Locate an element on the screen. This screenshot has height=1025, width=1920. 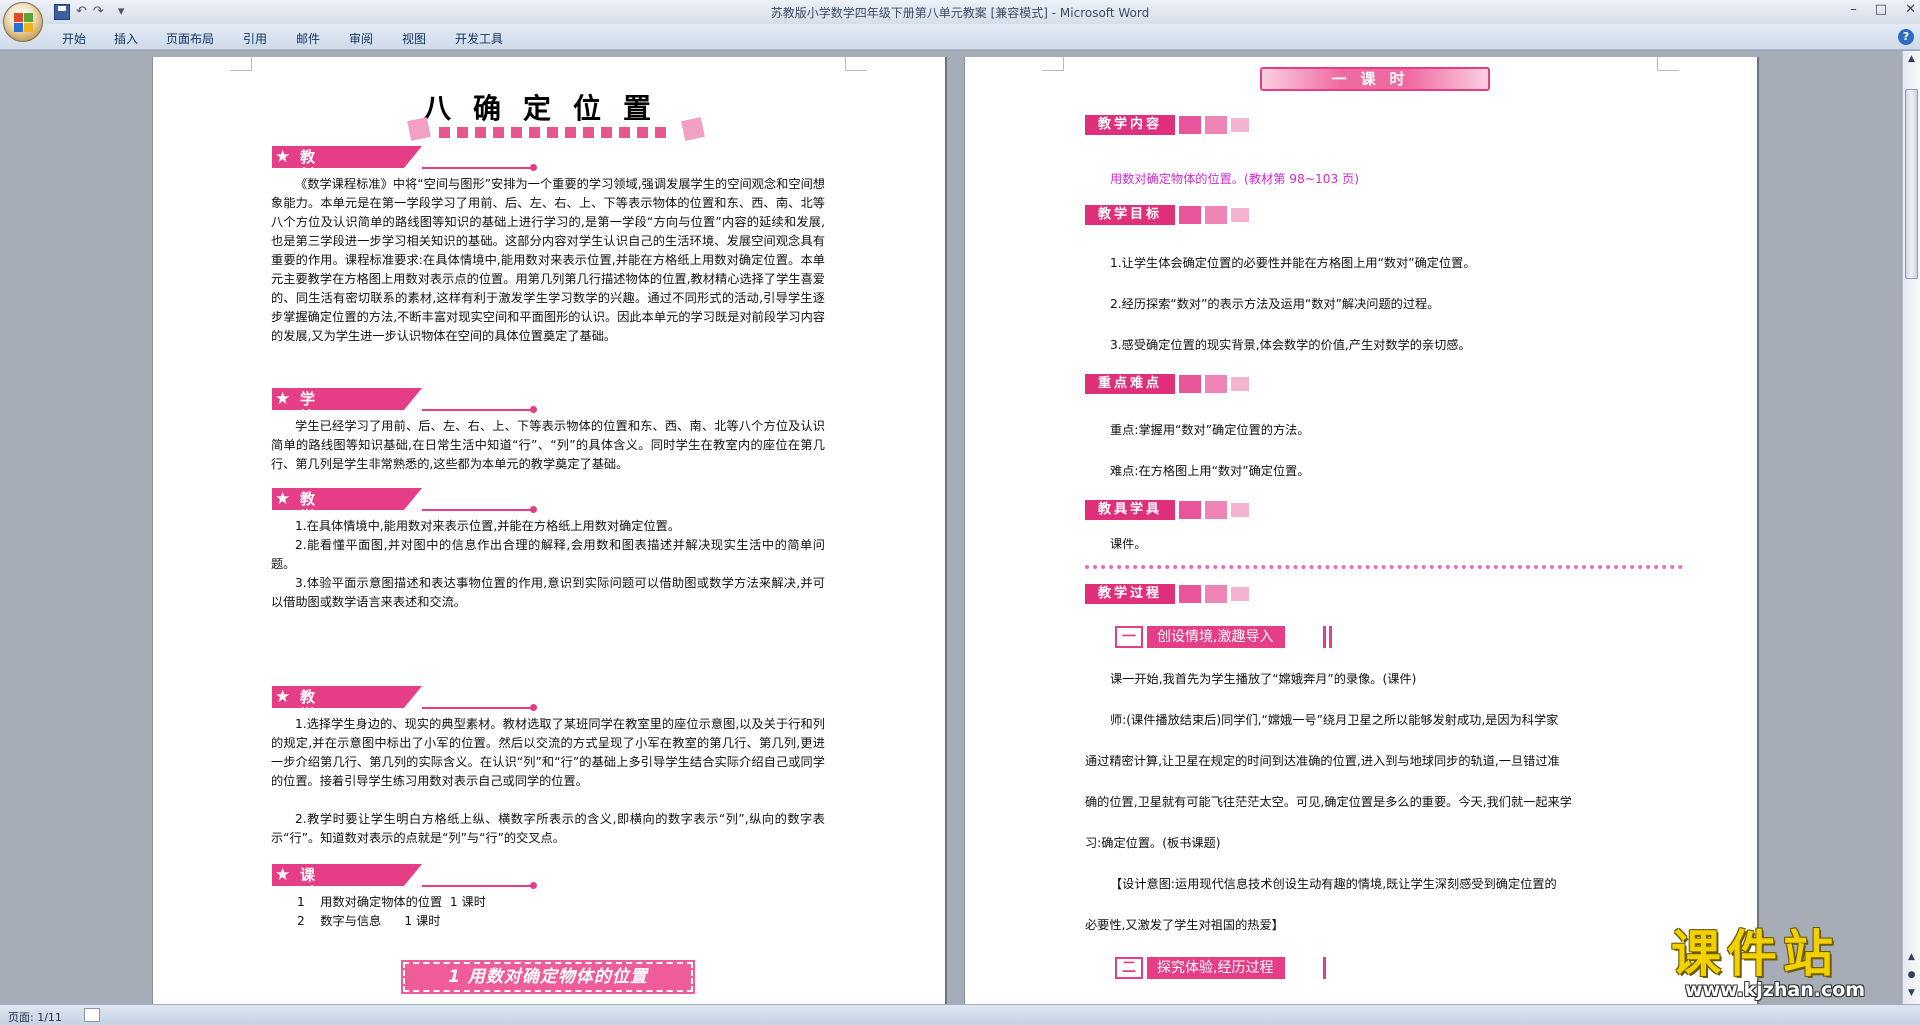
content-line: 课件。 is located at coordinates (1128, 544).